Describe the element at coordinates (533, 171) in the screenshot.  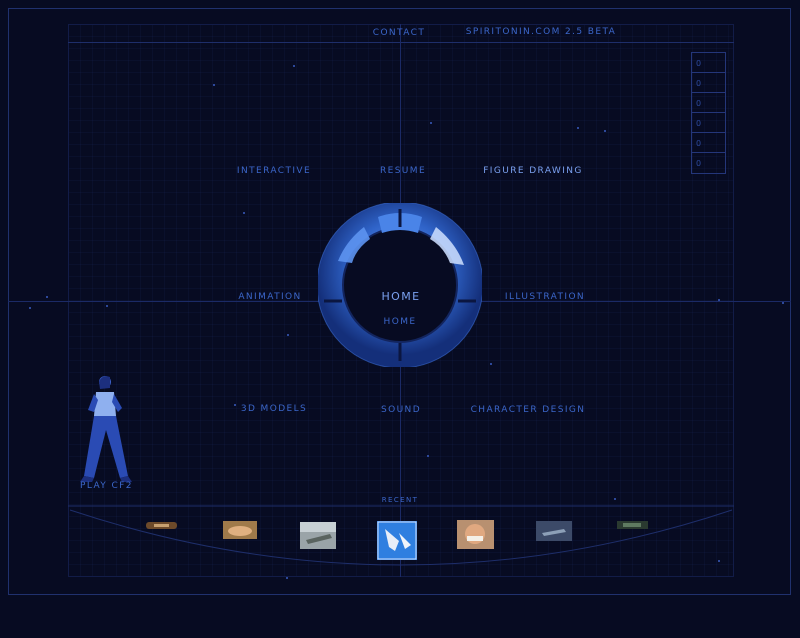
I see `nav-figure-drawing: FIGURE DRAWING` at that location.